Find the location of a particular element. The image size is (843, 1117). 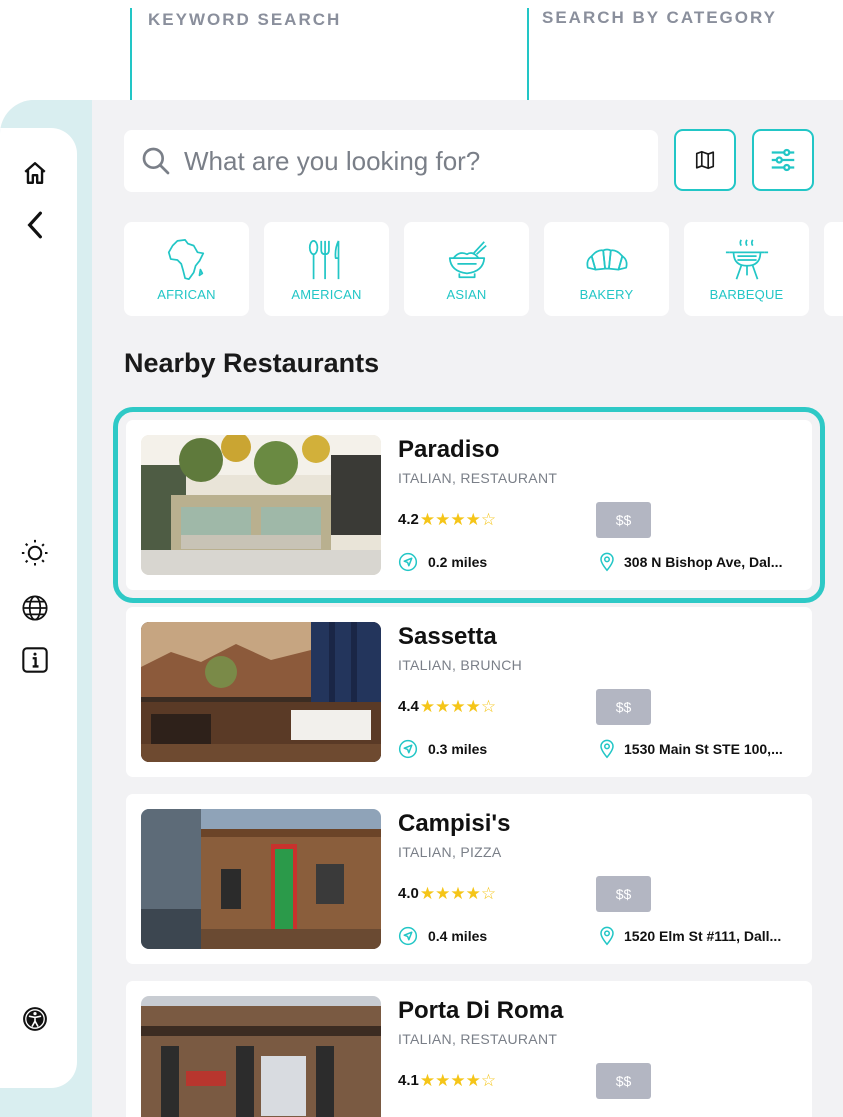

category-label: AMERICAN is located at coordinates (326, 294).